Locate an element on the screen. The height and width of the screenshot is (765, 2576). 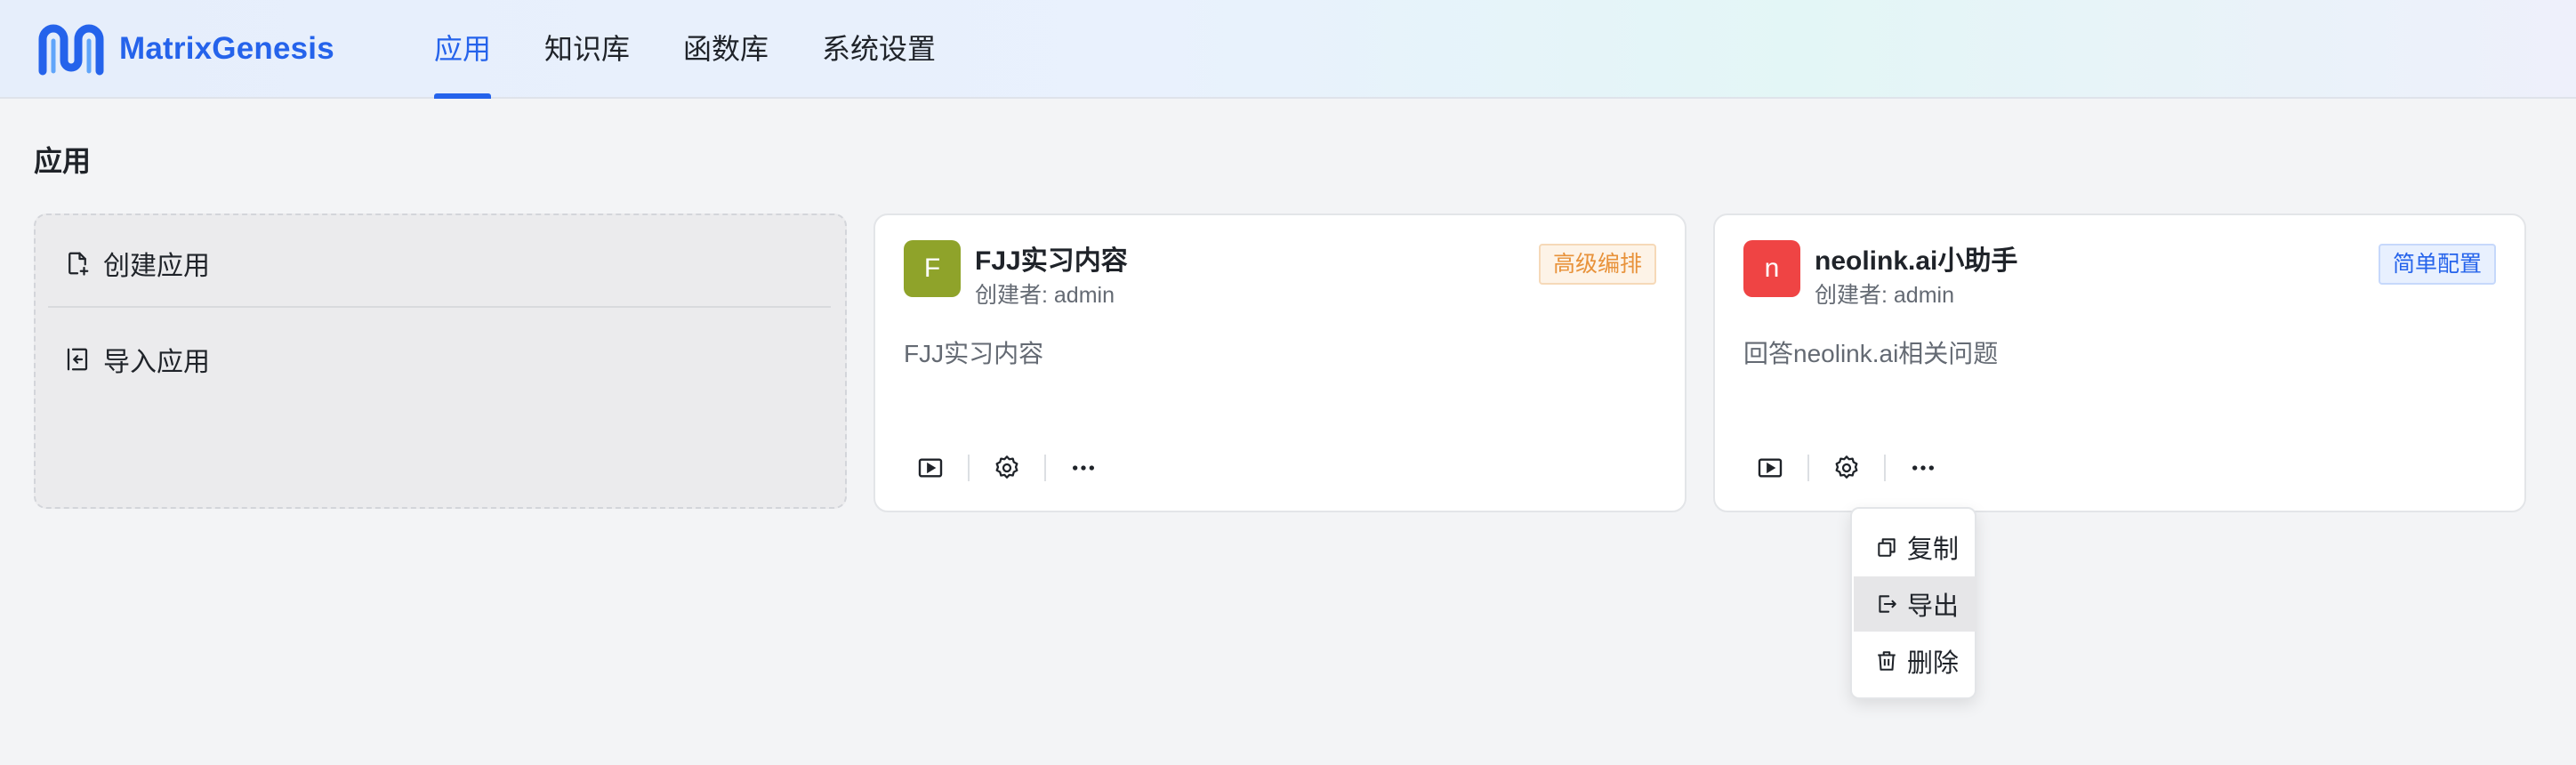
import-app-label: 导入应用 is located at coordinates (156, 363).